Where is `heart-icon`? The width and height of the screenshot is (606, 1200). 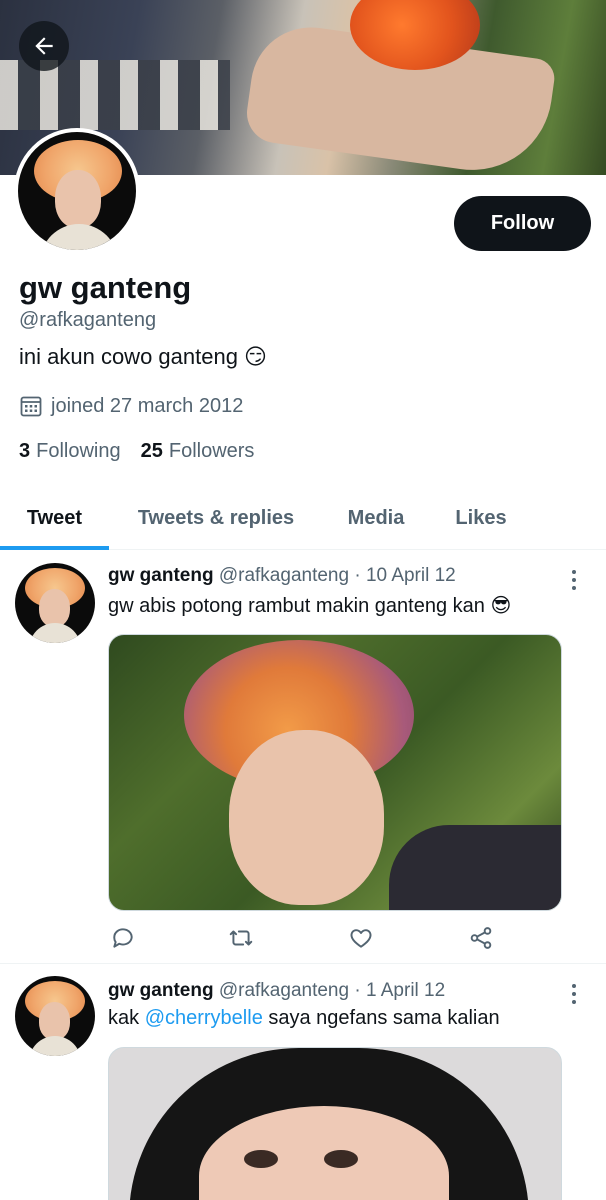
heart-icon is located at coordinates (361, 938).